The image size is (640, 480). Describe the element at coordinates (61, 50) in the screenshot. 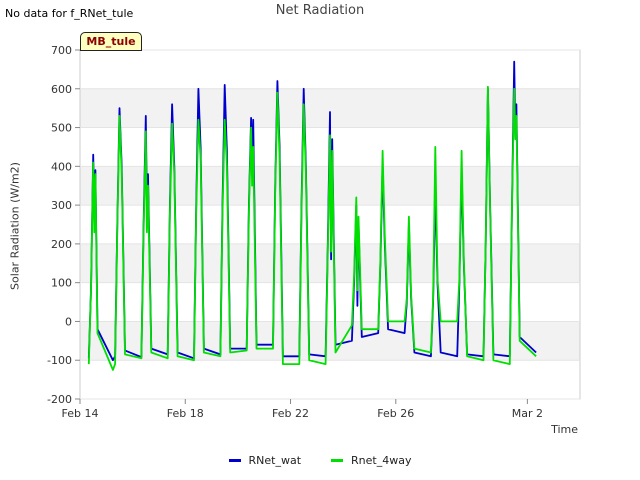

I see `y-tick-label: 700` at that location.